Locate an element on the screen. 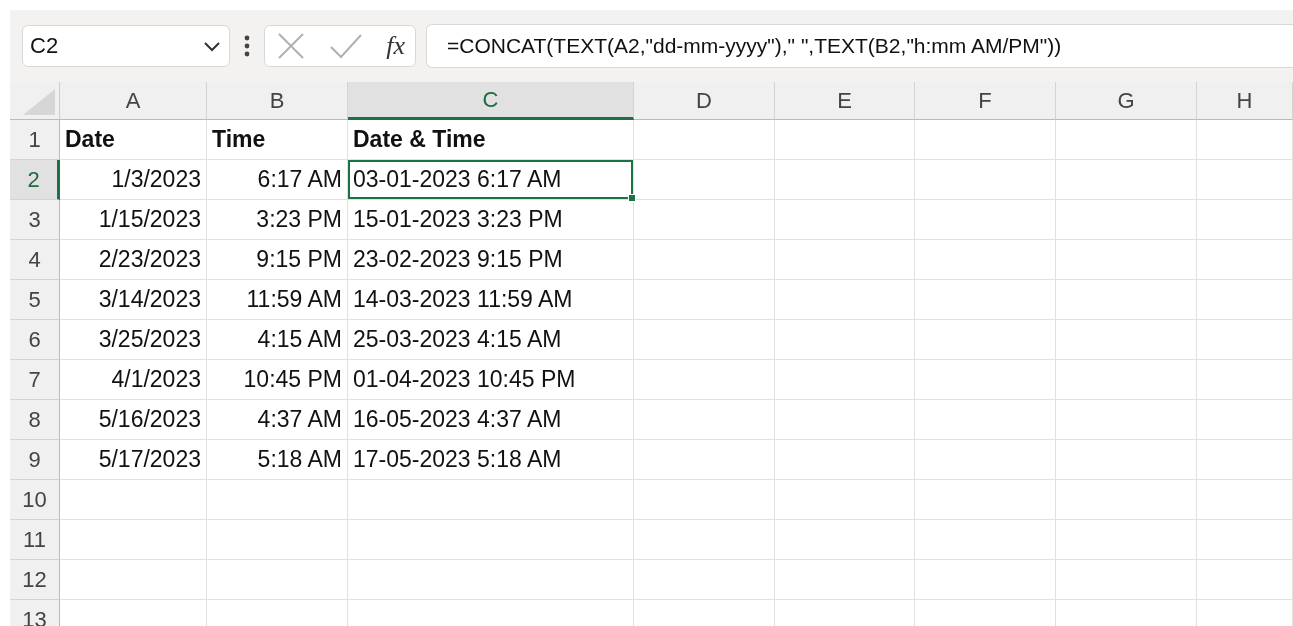 This screenshot has width=1293, height=626. table-cell: 5/17/2023 is located at coordinates (133, 460).